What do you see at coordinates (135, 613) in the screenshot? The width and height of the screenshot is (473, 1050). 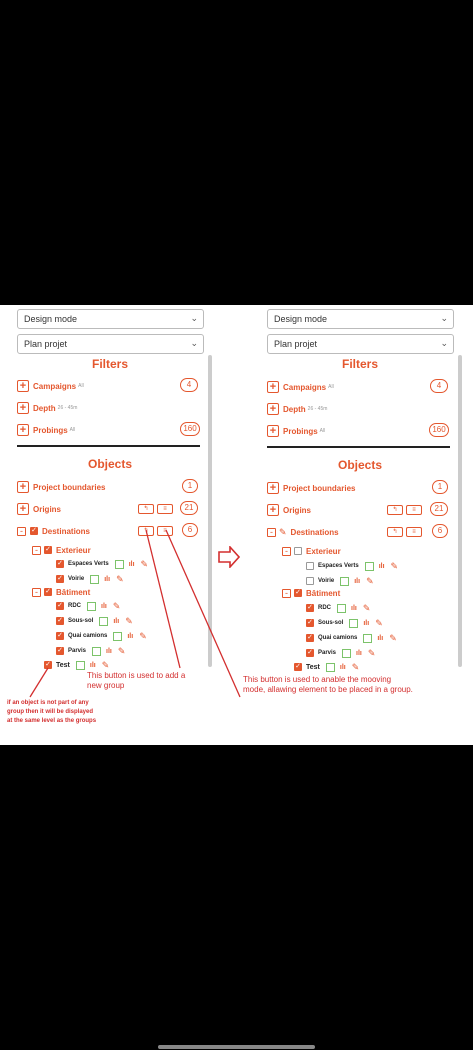 I see `annotation-lines` at bounding box center [135, 613].